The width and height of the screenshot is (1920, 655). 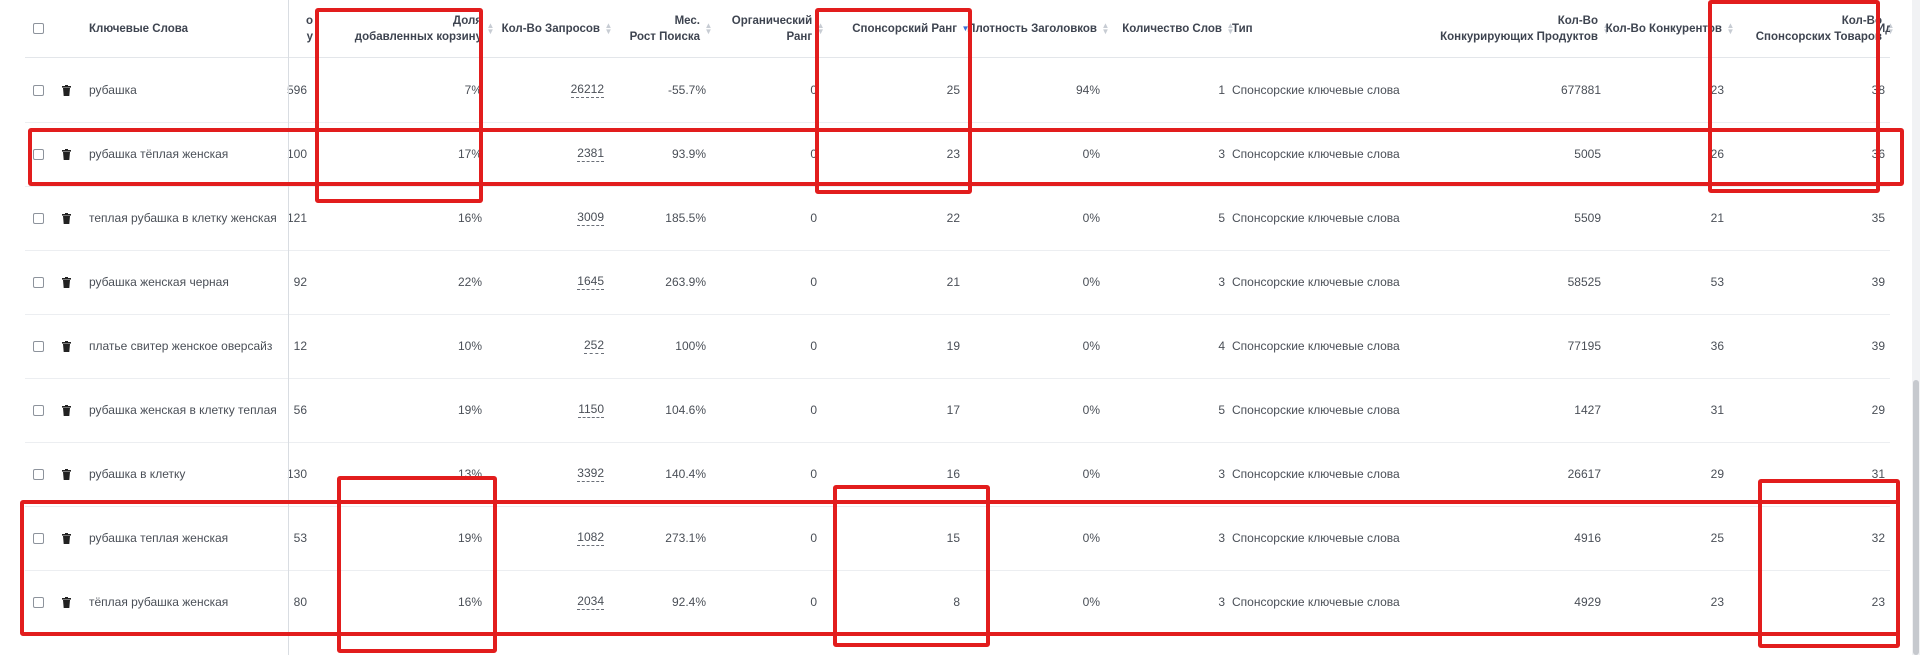 What do you see at coordinates (590, 474) in the screenshot?
I see `cell-requests: 3392` at bounding box center [590, 474].